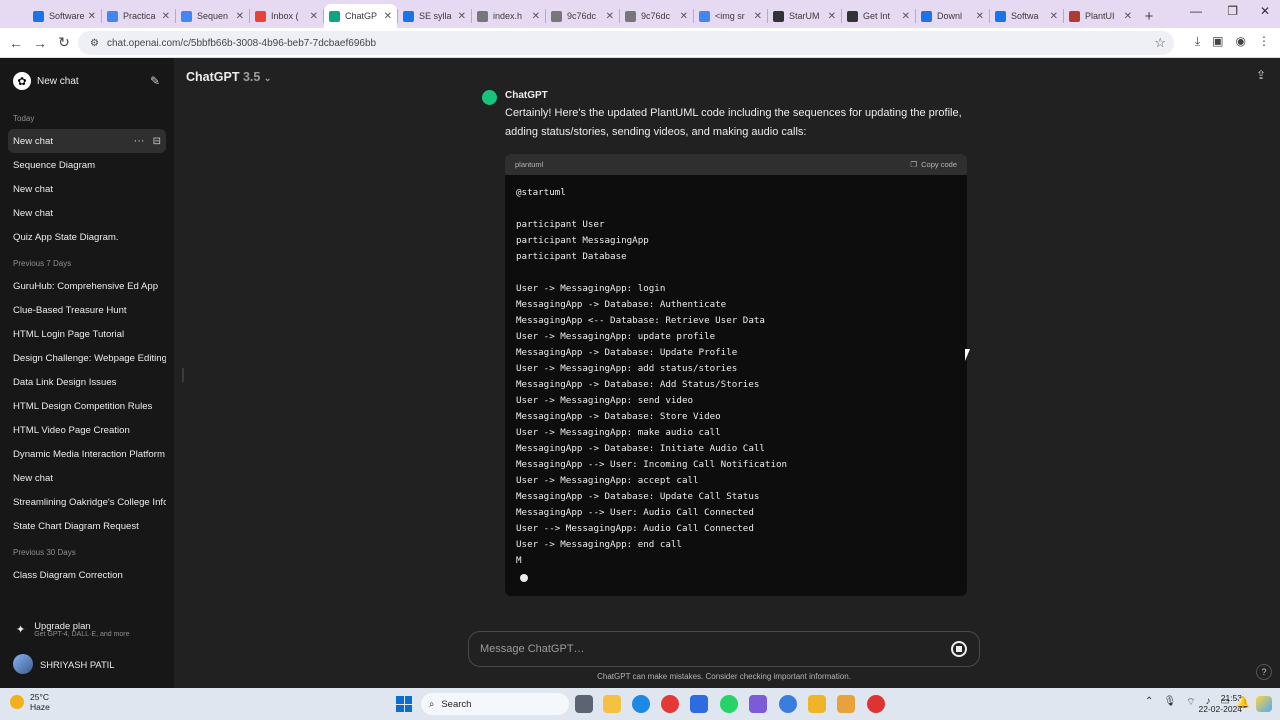  Describe the element at coordinates (87, 664) in the screenshot. I see `user-menu: SHRIYASH PATIL` at that location.